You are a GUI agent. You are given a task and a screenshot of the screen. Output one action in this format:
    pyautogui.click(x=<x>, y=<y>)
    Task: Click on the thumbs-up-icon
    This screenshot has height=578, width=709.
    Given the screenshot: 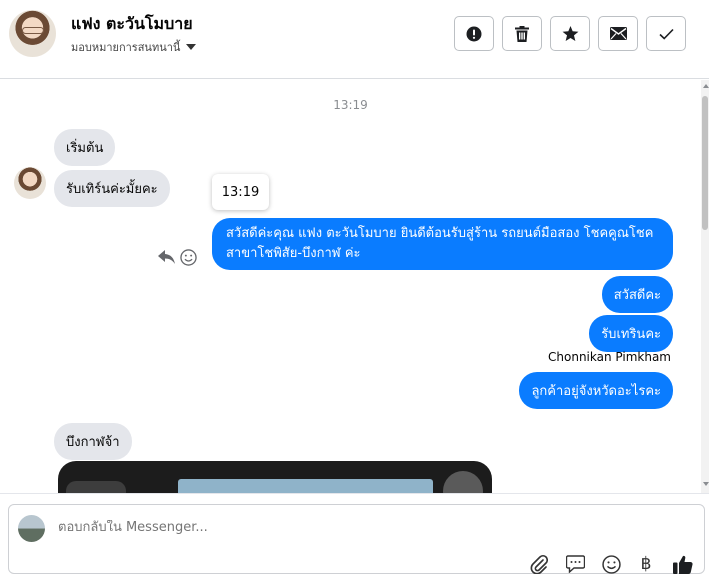 What is the action you would take?
    pyautogui.click(x=683, y=564)
    